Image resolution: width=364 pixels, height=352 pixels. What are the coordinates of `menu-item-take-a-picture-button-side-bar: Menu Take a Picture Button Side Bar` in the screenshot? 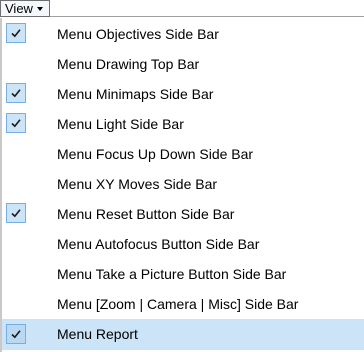 It's located at (183, 274).